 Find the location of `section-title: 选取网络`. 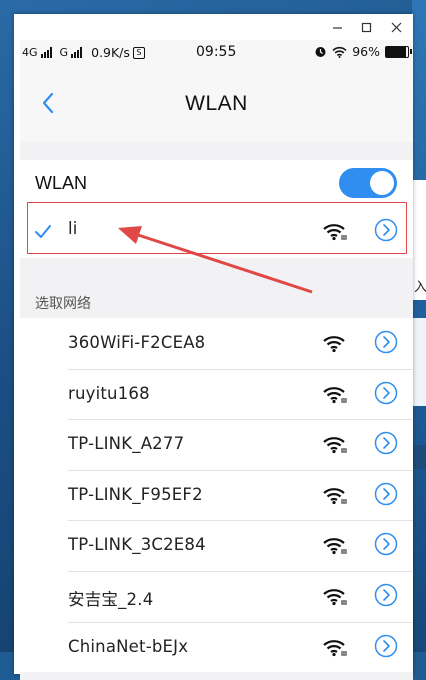

section-title: 选取网络 is located at coordinates (63, 304).